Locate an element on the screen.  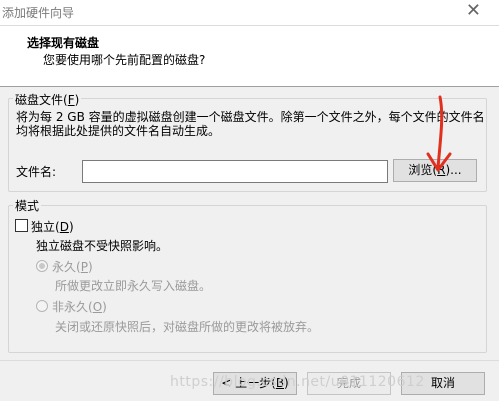
persistent-label-key: P is located at coordinates (84, 267).